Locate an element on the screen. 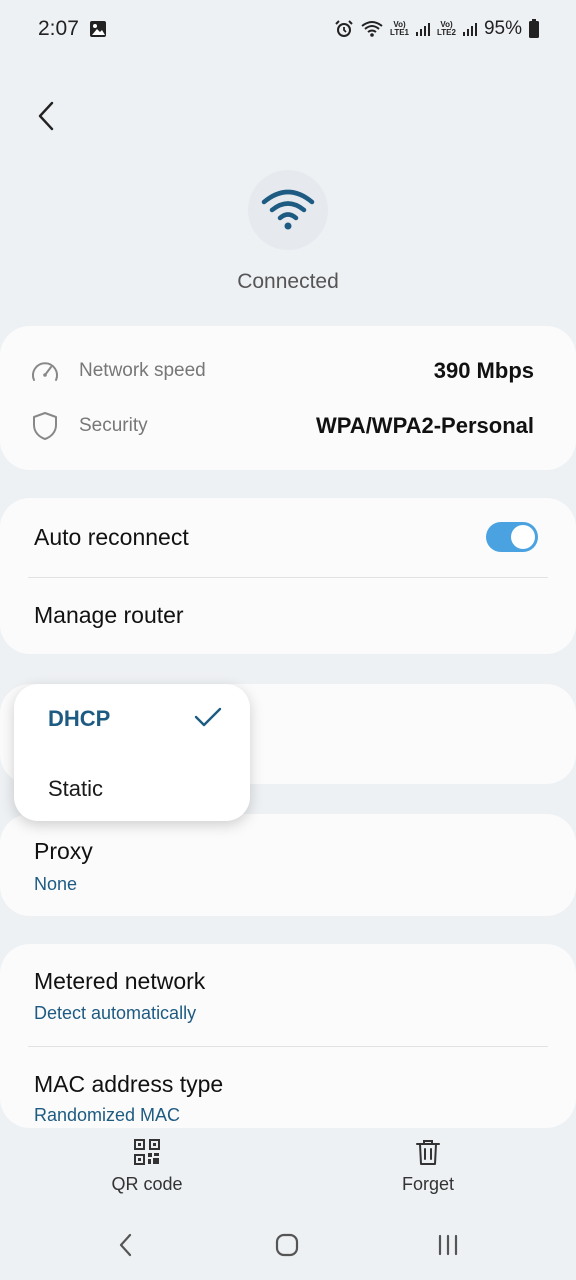  trash-icon is located at coordinates (428, 1152).